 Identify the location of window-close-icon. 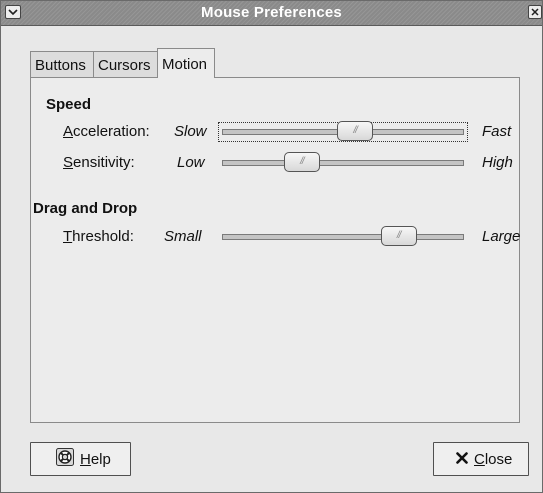
(535, 12).